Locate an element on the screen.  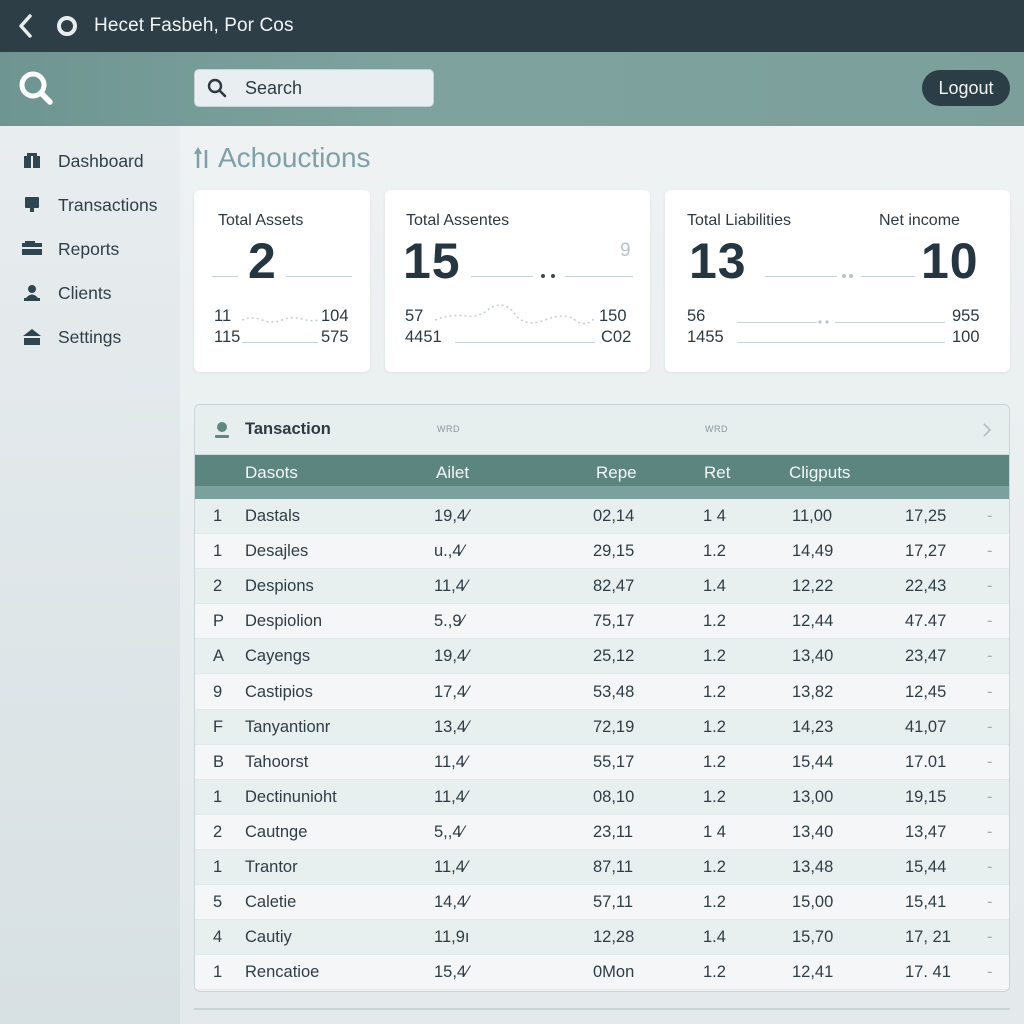
search-input is located at coordinates (330, 88).